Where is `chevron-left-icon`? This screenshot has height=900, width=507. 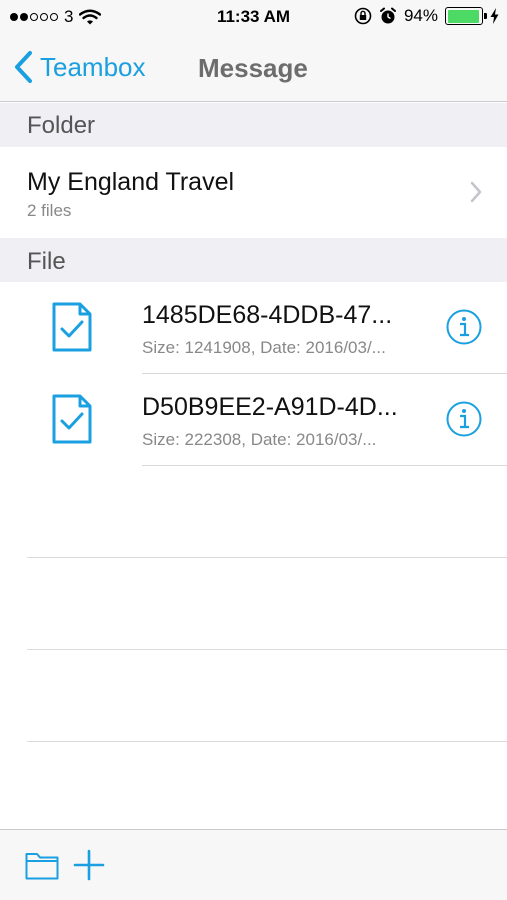
chevron-left-icon is located at coordinates (23, 67).